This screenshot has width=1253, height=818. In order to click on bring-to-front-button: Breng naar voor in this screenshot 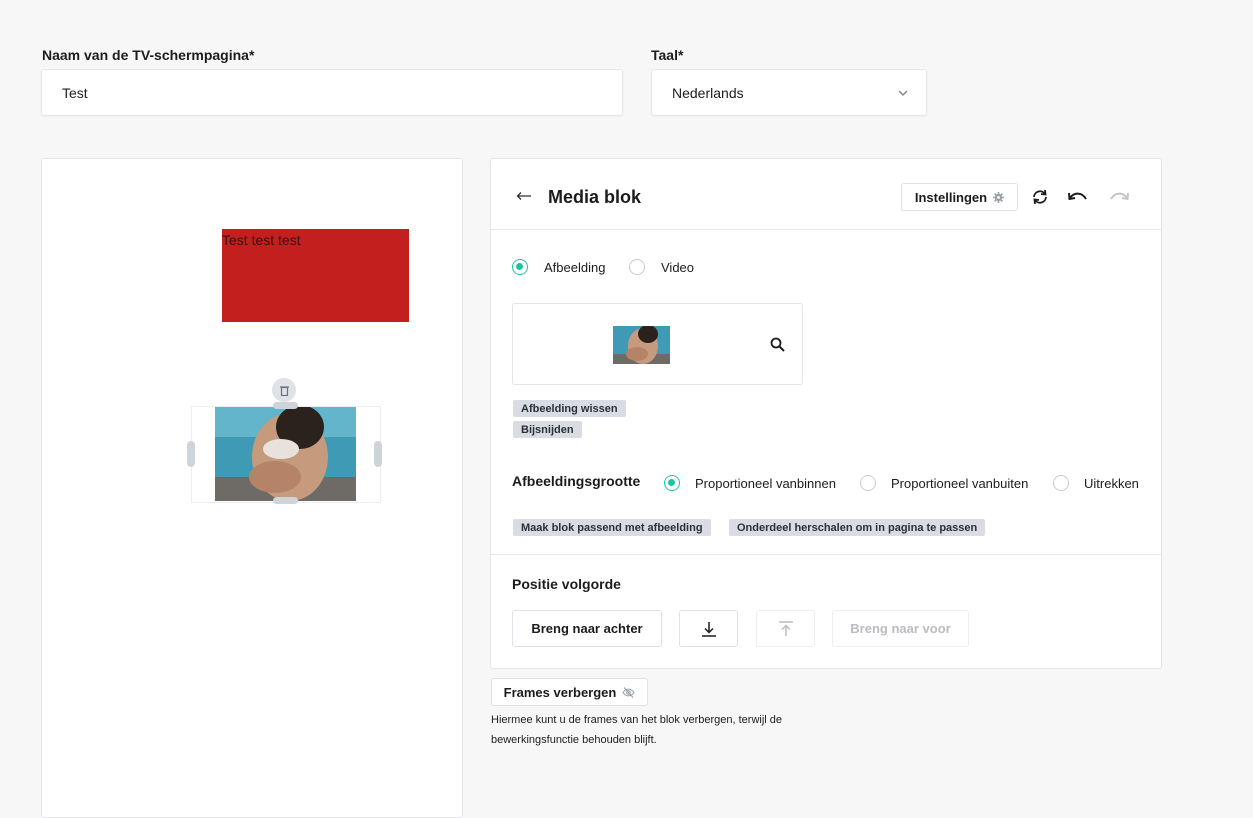, I will do `click(900, 628)`.